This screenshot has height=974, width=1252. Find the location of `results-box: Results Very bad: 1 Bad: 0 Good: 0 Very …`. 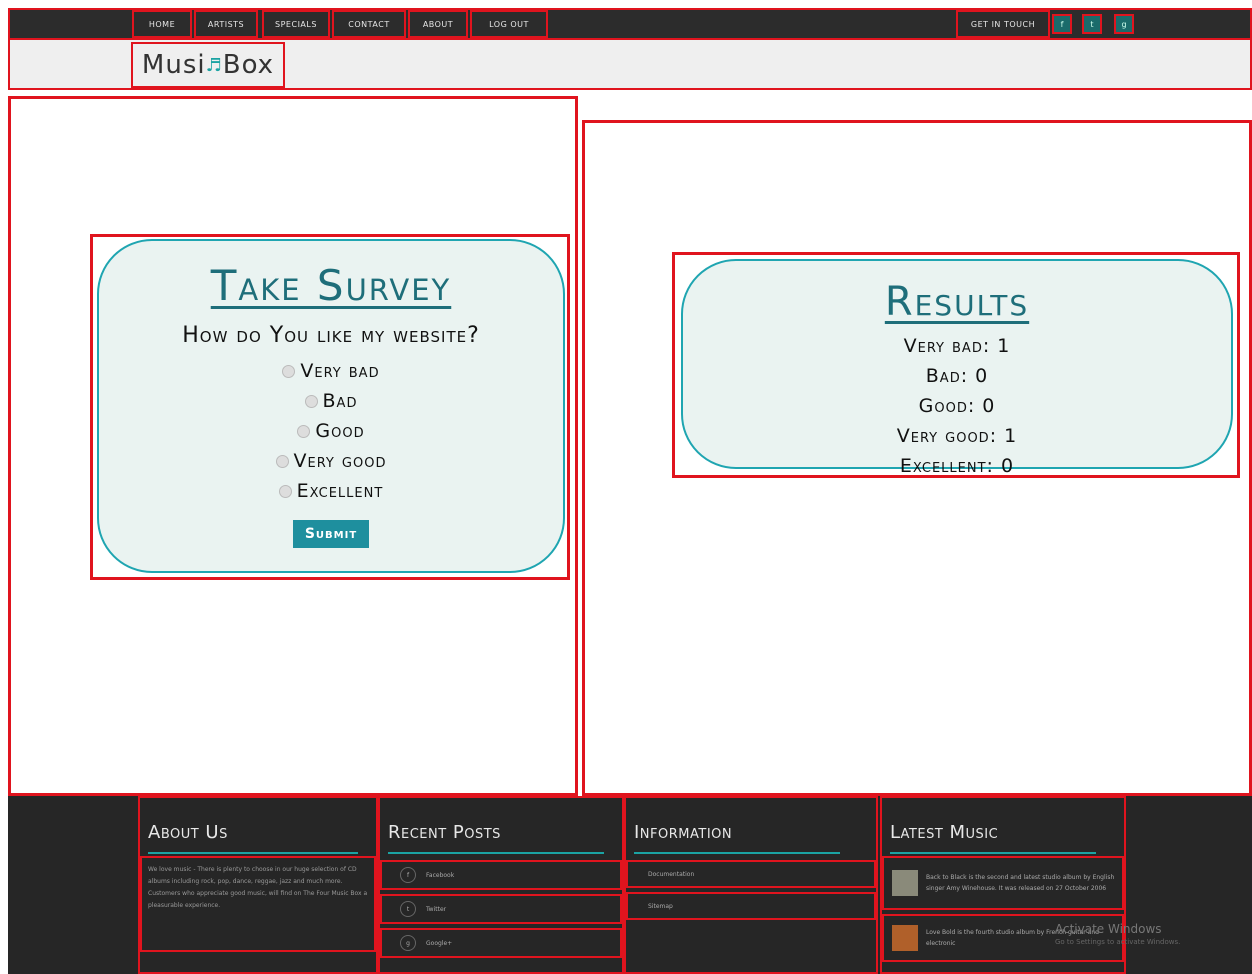

results-box: Results Very bad: 1 Bad: 0 Good: 0 Very … is located at coordinates (957, 368).